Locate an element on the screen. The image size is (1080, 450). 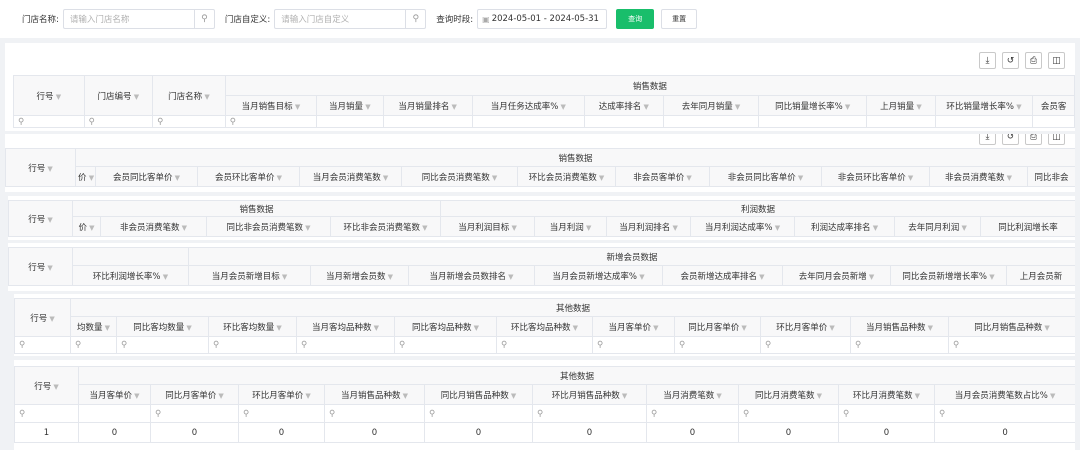
column-header: 当月利润达成率% is located at coordinates (743, 226).